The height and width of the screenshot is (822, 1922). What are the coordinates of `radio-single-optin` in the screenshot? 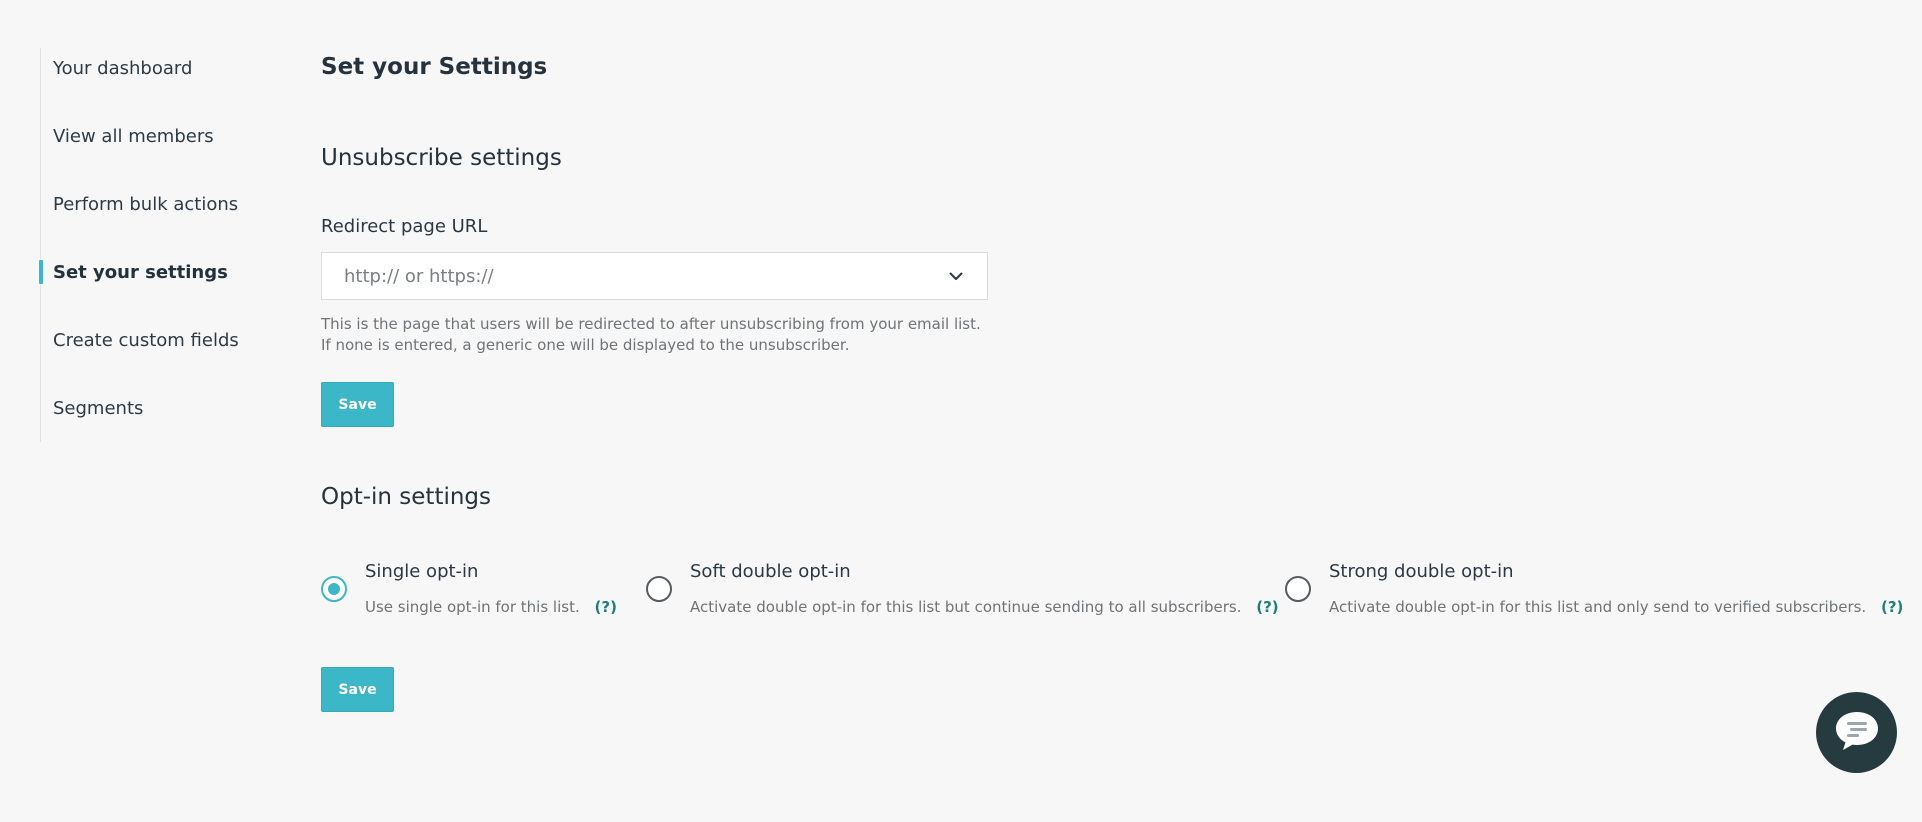 It's located at (334, 589).